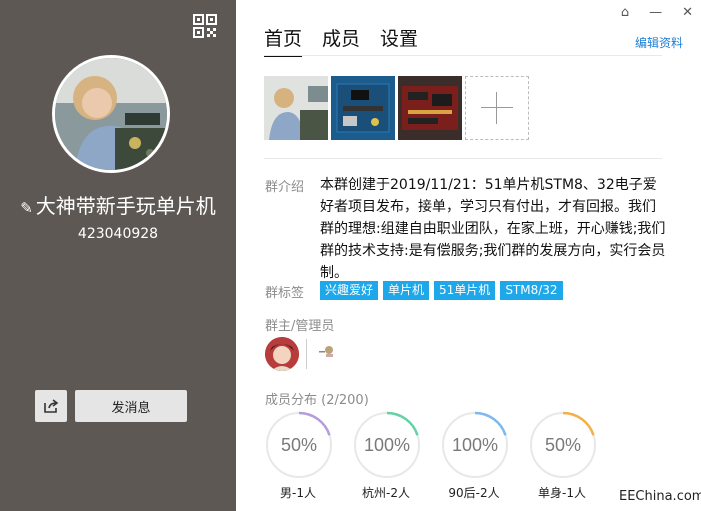  Describe the element at coordinates (118, 234) in the screenshot. I see `group-id: 423040928` at that location.